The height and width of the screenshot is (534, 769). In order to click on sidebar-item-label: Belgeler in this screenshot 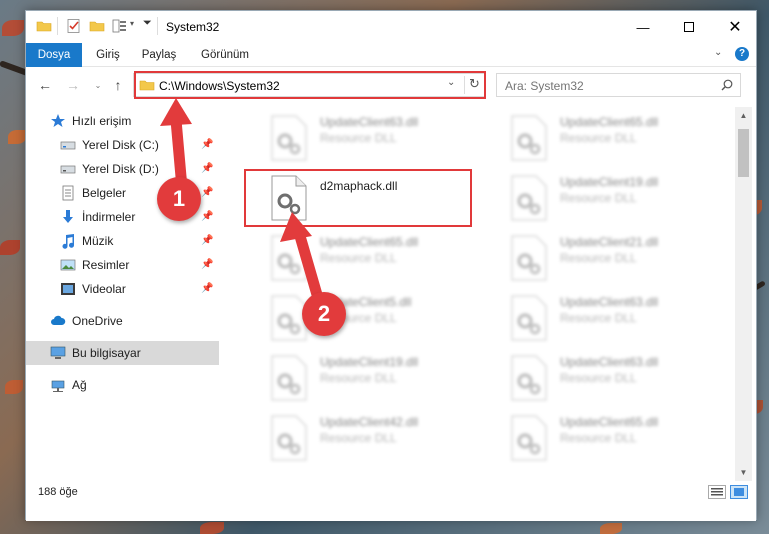, I will do `click(104, 193)`.